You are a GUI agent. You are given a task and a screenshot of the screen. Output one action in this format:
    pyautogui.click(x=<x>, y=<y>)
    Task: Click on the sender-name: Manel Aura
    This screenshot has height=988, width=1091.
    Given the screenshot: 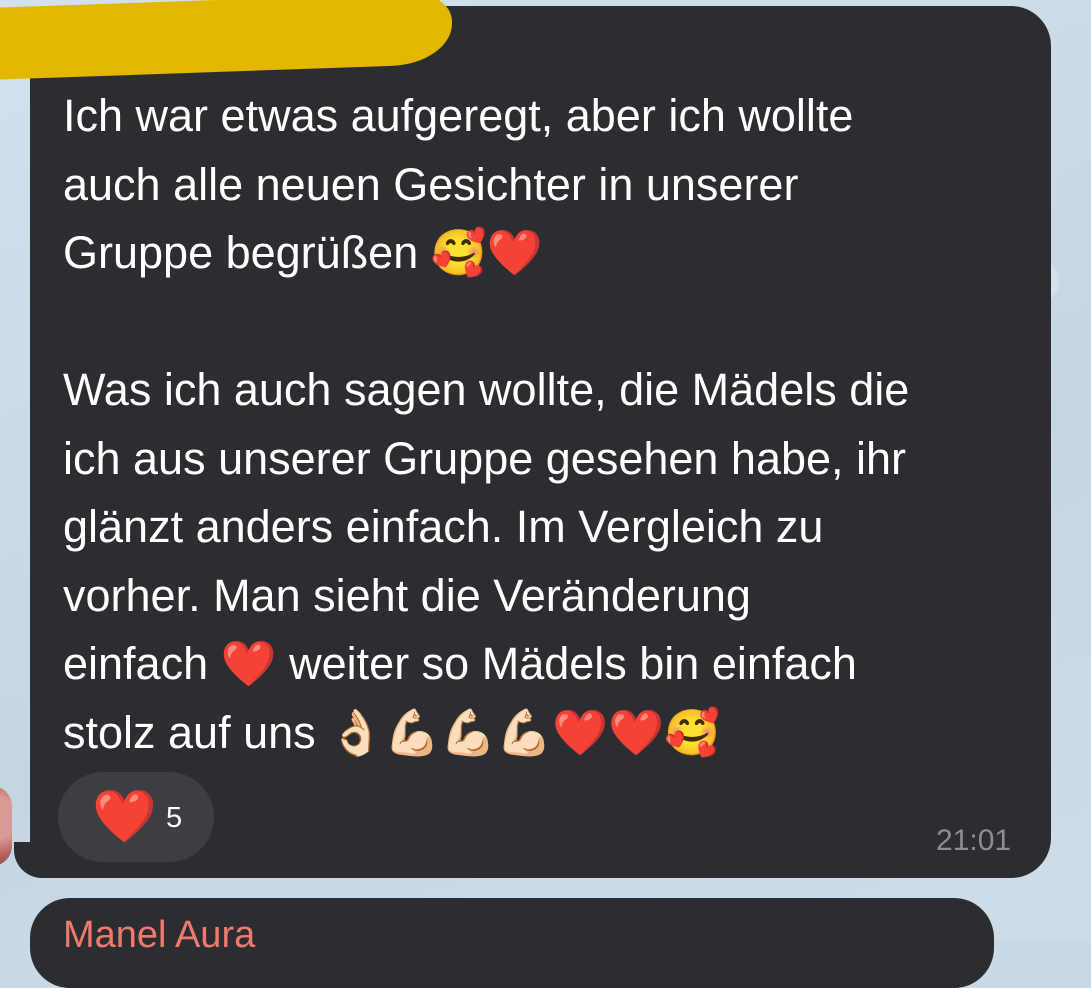 What is the action you would take?
    pyautogui.click(x=159, y=935)
    